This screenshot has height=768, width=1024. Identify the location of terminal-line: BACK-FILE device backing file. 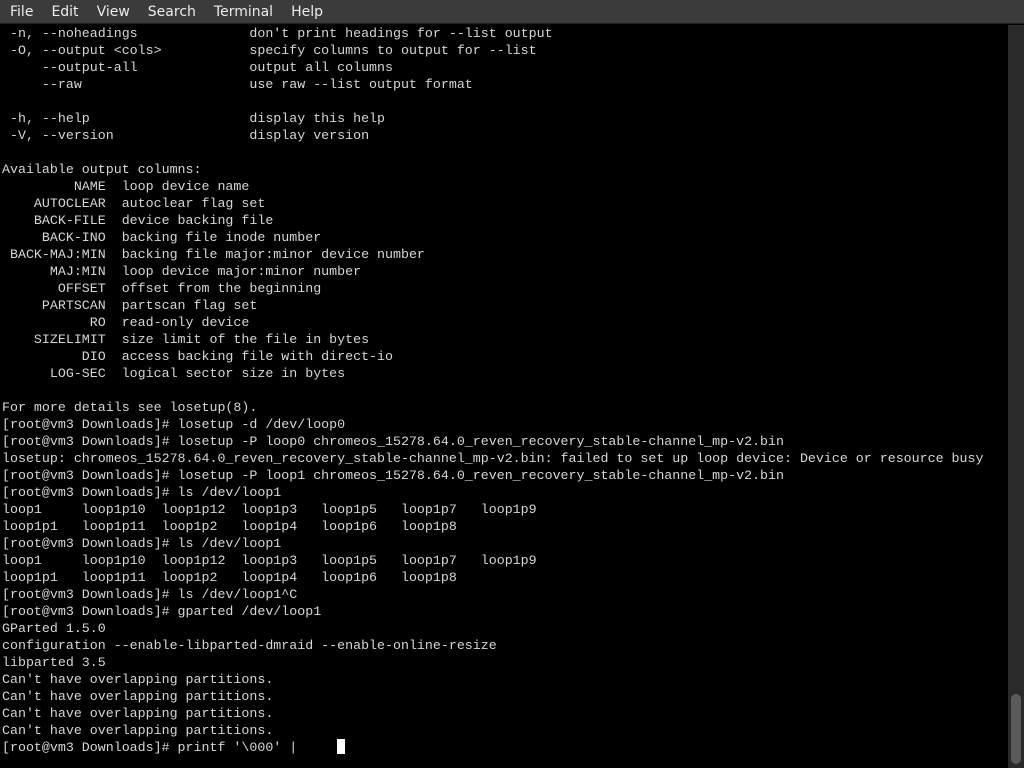
(138, 220).